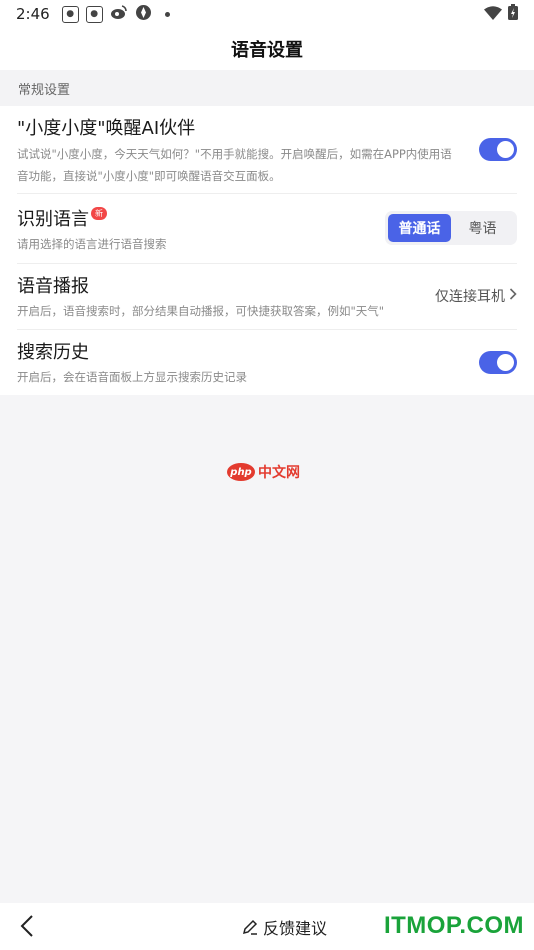  Describe the element at coordinates (513, 14) in the screenshot. I see `battery-charging-icon` at that location.